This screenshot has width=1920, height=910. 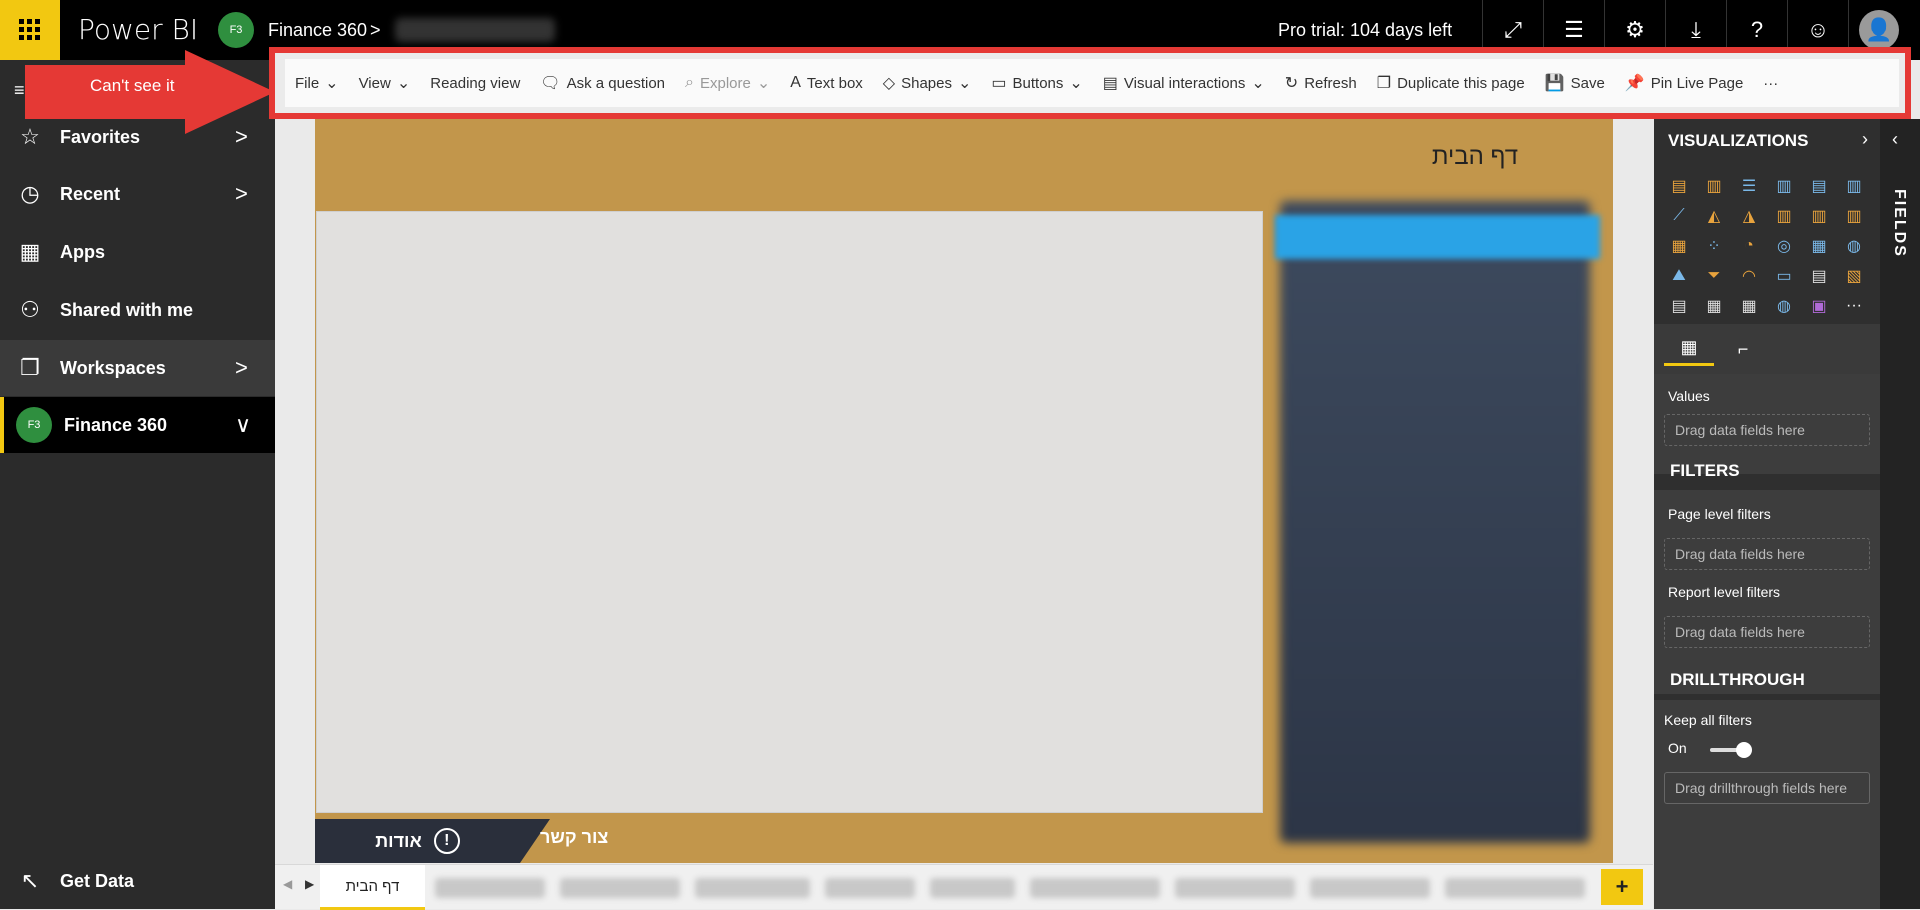 I want to click on buttons-menu: ▭ Buttons ⌄, so click(x=1036, y=83).